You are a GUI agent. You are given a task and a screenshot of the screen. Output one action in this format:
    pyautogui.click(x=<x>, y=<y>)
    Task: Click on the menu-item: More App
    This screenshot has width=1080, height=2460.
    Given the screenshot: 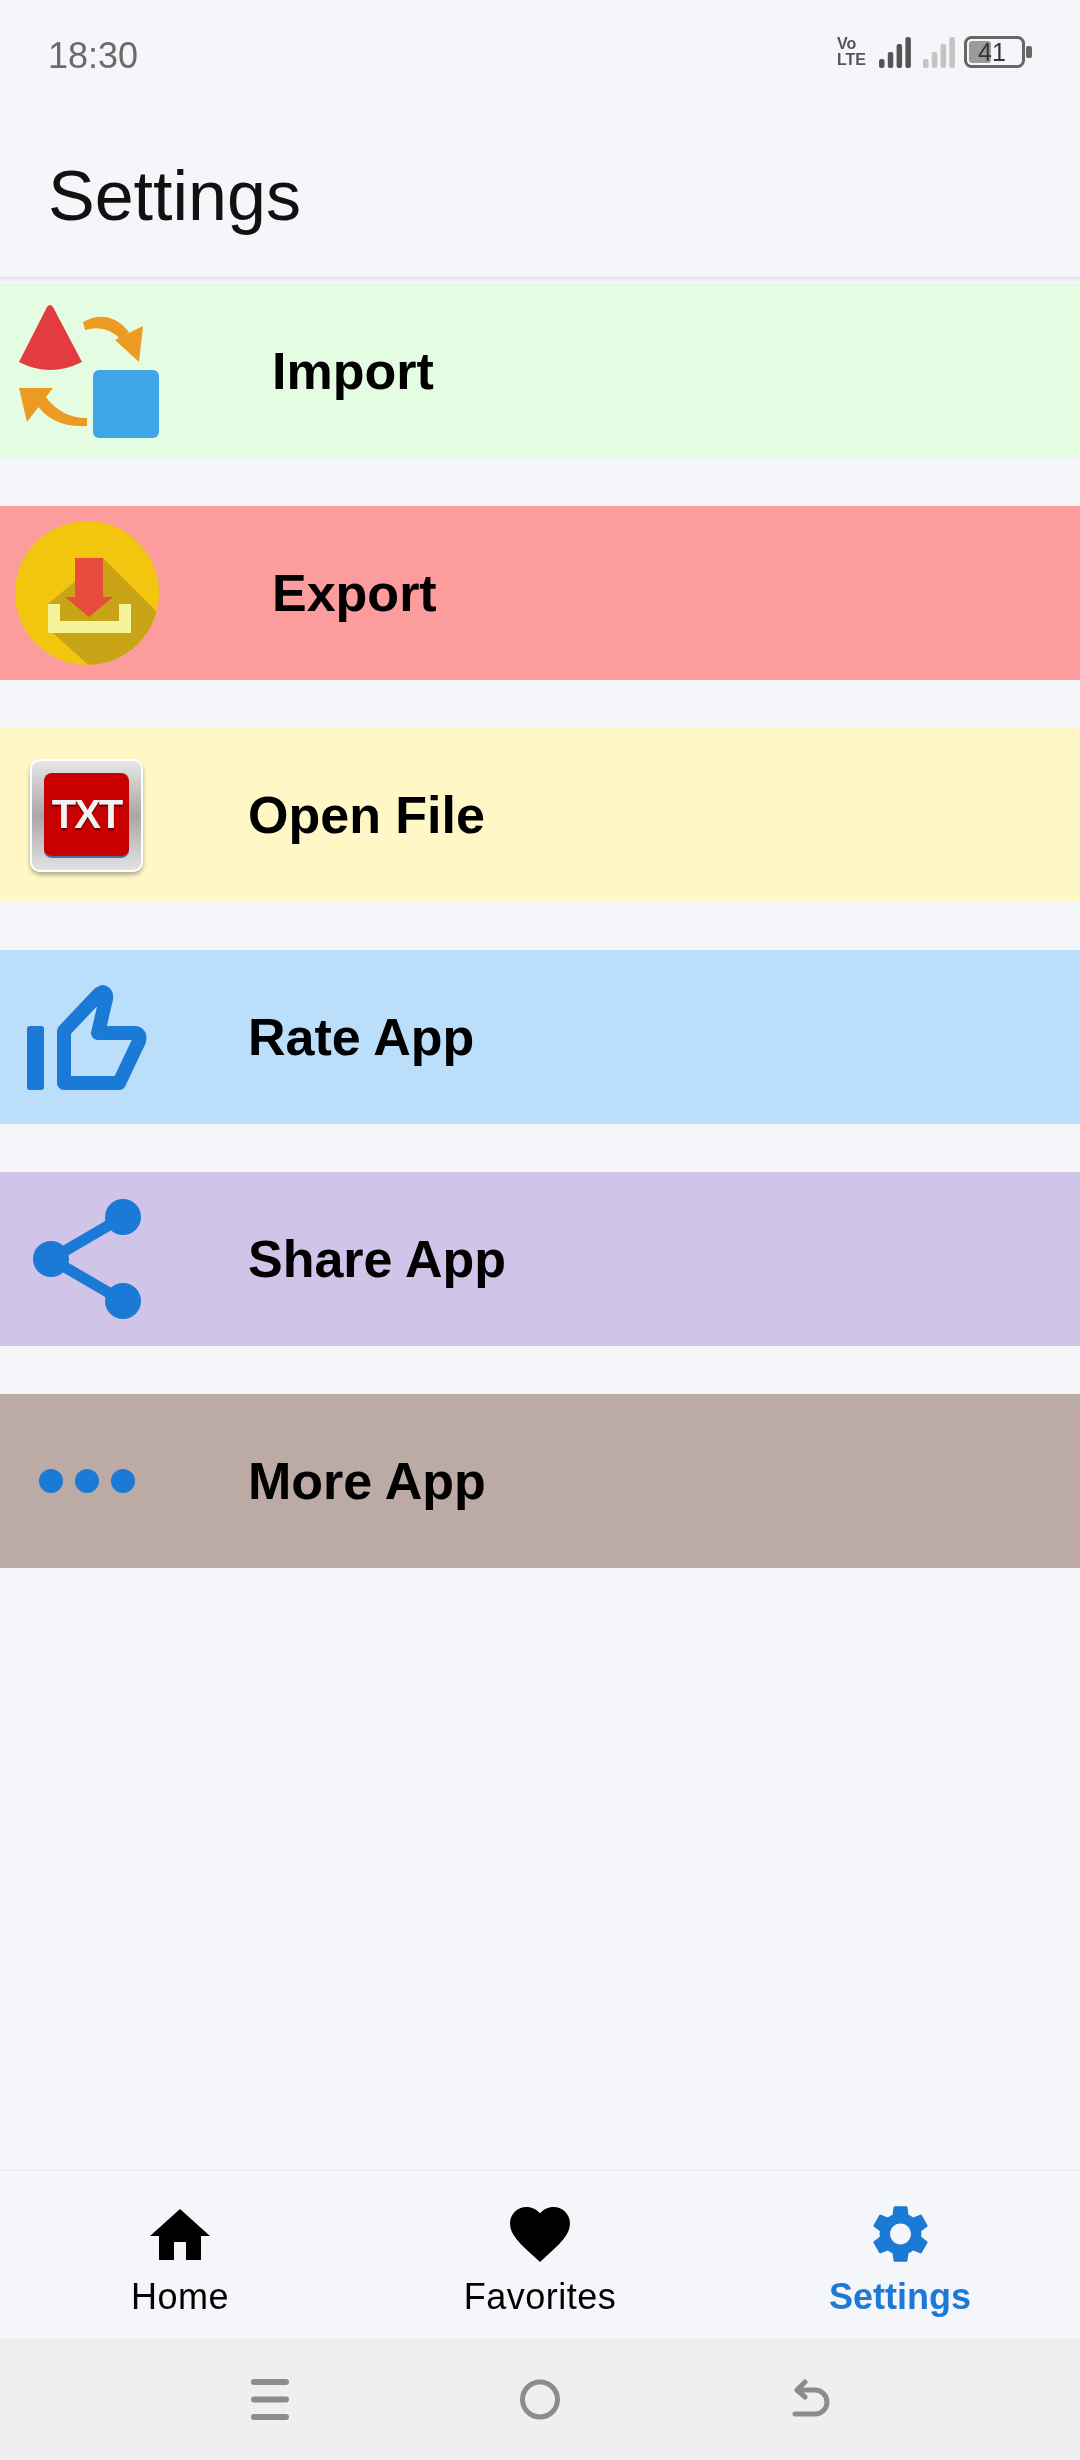 What is the action you would take?
    pyautogui.click(x=540, y=1481)
    